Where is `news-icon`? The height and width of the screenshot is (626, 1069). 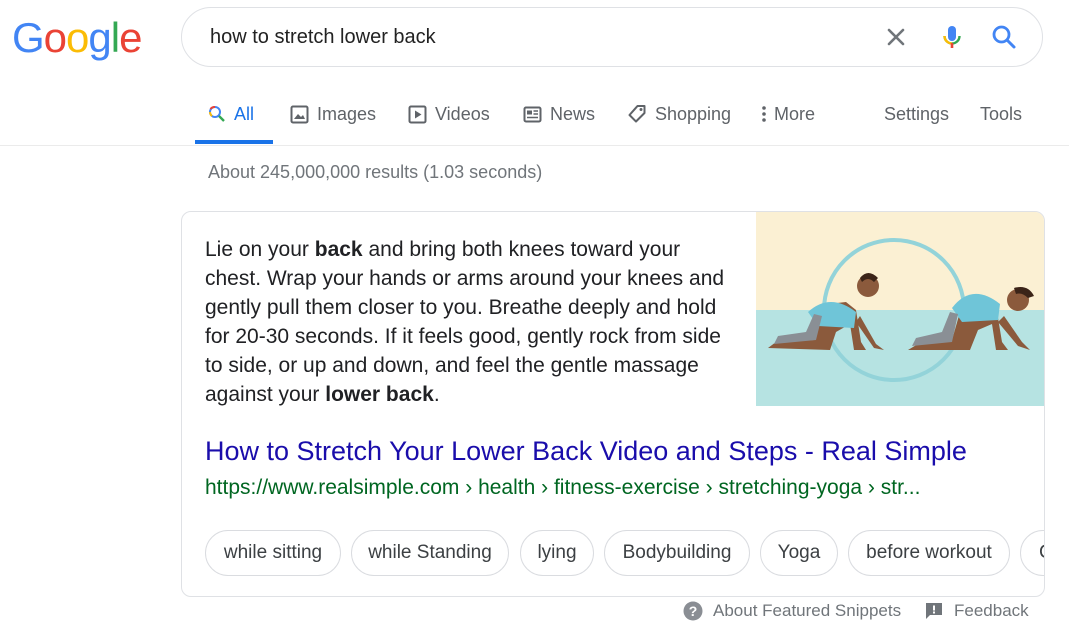
news-icon is located at coordinates (532, 114).